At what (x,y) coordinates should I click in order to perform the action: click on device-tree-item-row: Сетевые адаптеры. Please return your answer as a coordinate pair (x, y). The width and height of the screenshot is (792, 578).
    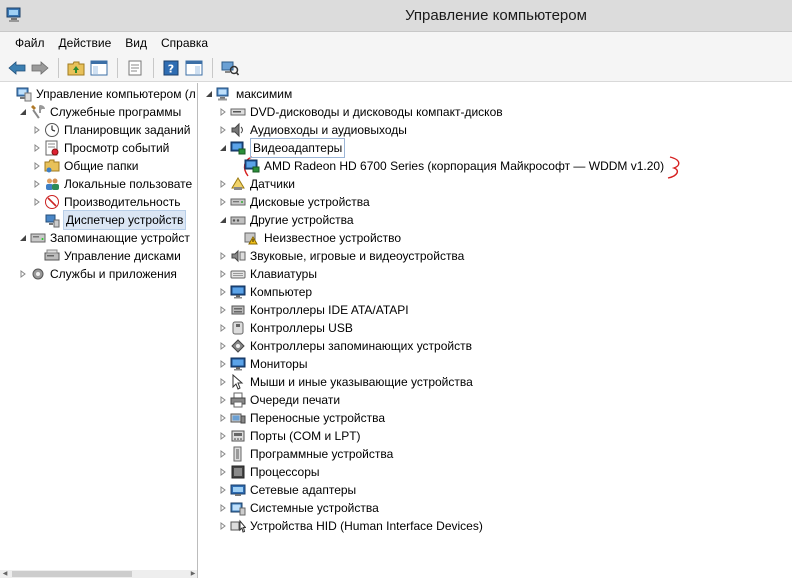
    Looking at the image, I should click on (287, 490).